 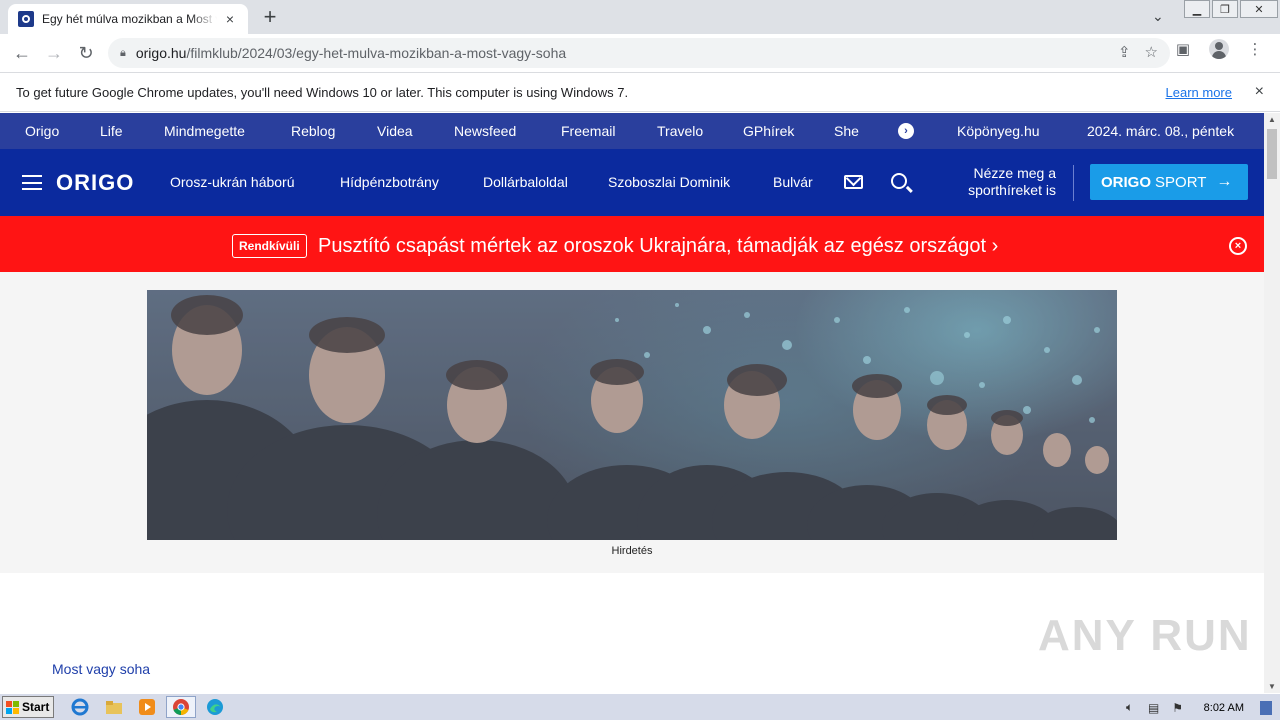 What do you see at coordinates (853, 182) in the screenshot?
I see `mail-icon` at bounding box center [853, 182].